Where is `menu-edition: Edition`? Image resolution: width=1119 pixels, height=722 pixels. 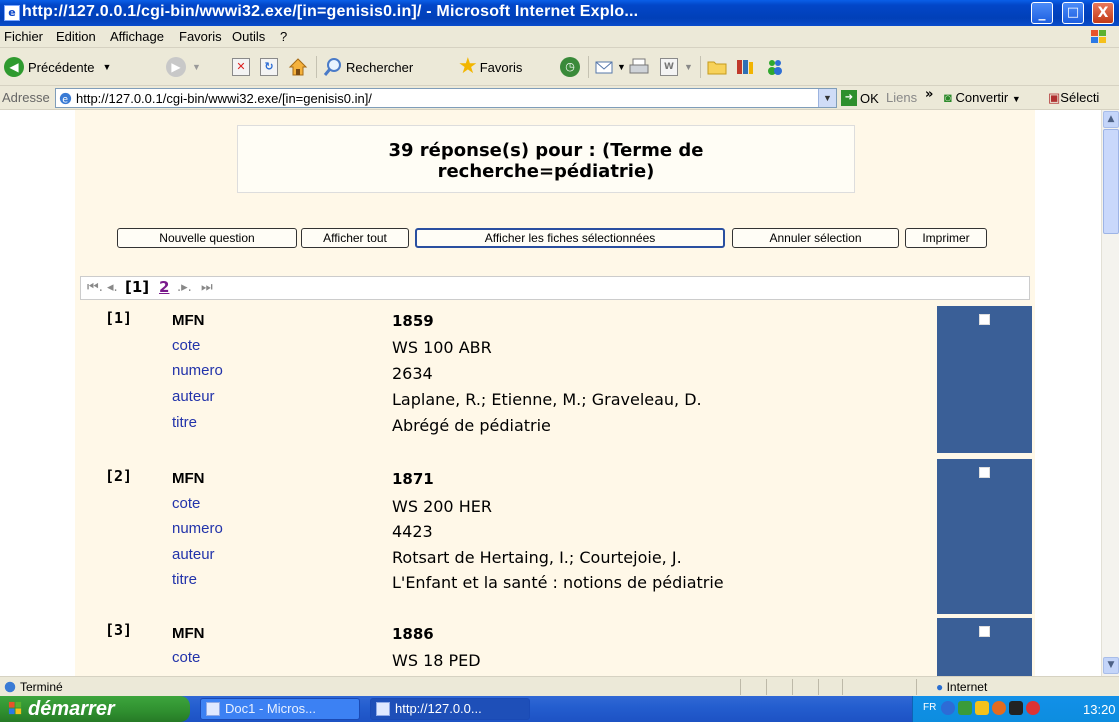 menu-edition: Edition is located at coordinates (76, 36).